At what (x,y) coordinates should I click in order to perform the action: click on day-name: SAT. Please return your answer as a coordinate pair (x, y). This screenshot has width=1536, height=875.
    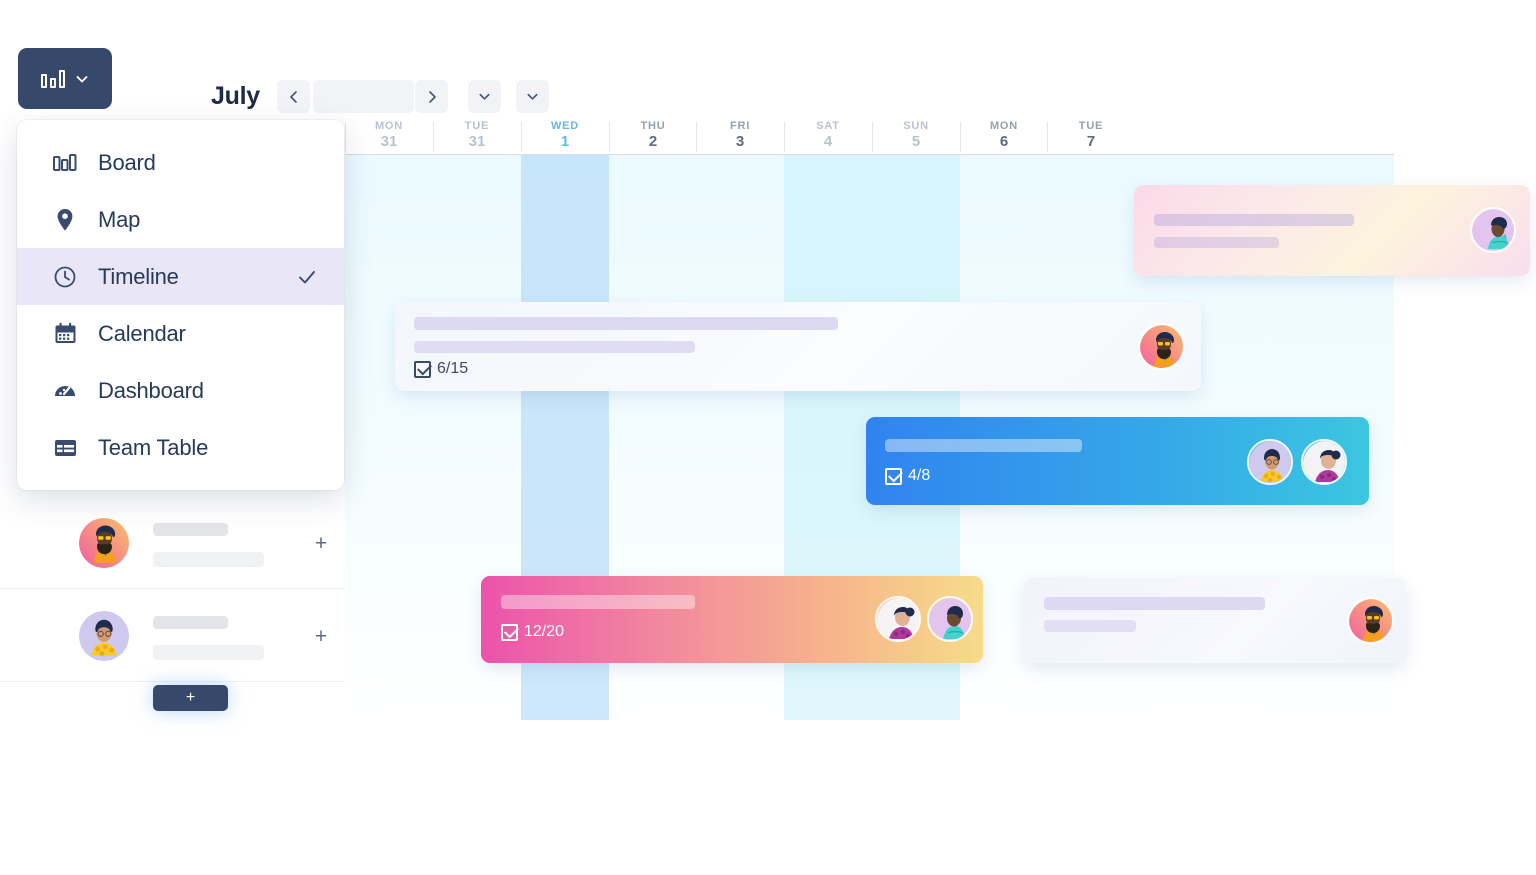
    Looking at the image, I should click on (828, 126).